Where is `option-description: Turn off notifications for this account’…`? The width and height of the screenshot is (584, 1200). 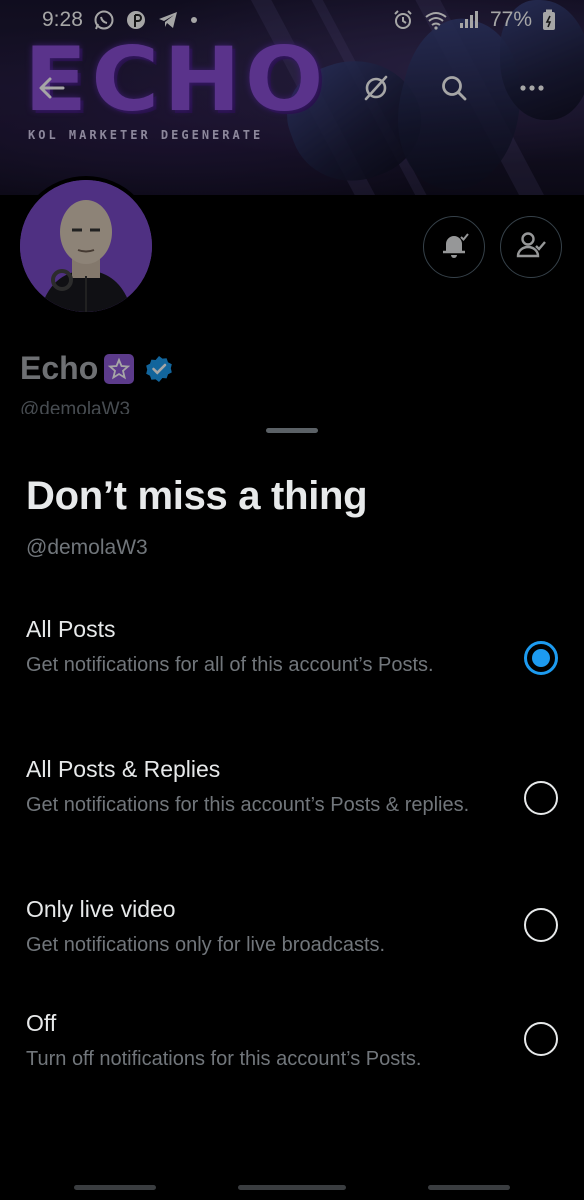 option-description: Turn off notifications for this account’… is located at coordinates (224, 1059).